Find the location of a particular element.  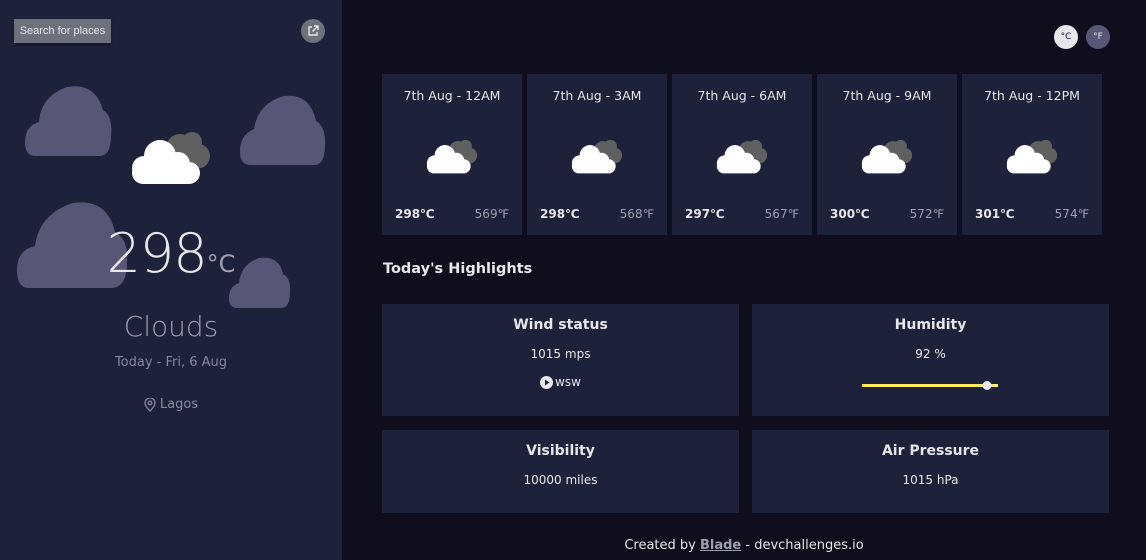

humidity-card: Humidity 92 % is located at coordinates (930, 360).